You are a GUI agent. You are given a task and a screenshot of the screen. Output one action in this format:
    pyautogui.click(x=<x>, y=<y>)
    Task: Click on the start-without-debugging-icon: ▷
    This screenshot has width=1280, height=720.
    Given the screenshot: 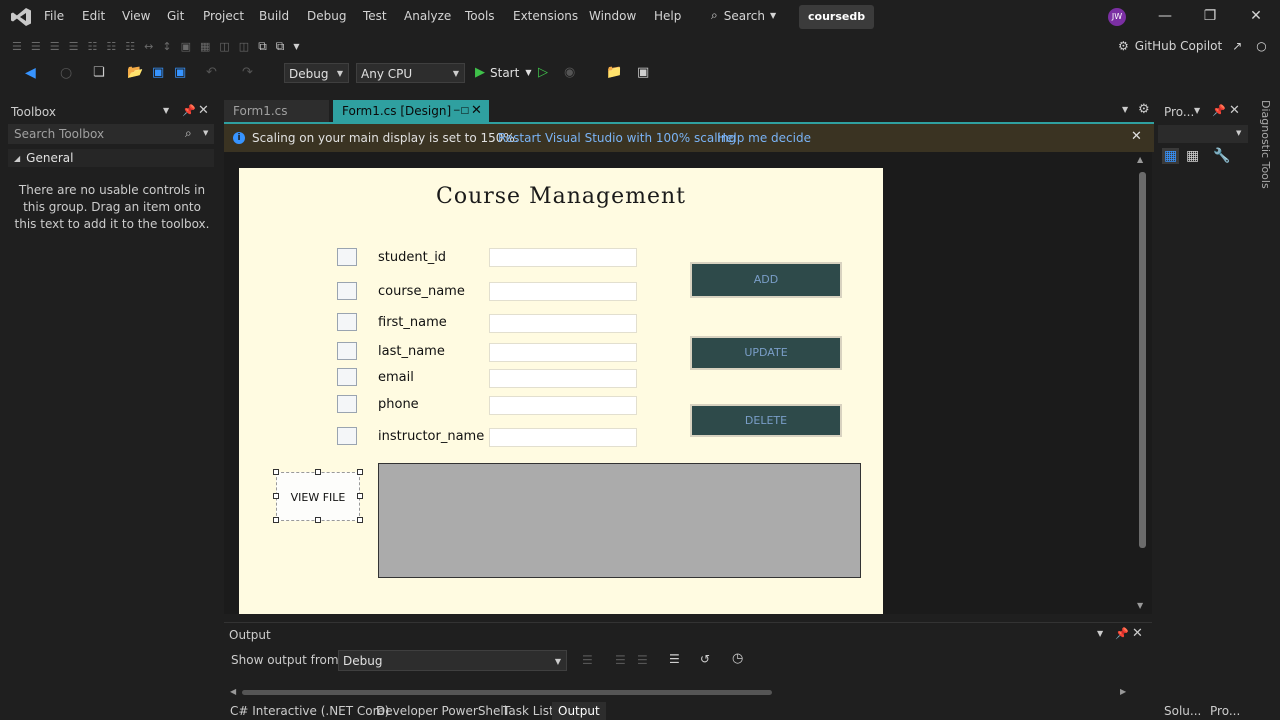 What is the action you would take?
    pyautogui.click(x=543, y=72)
    